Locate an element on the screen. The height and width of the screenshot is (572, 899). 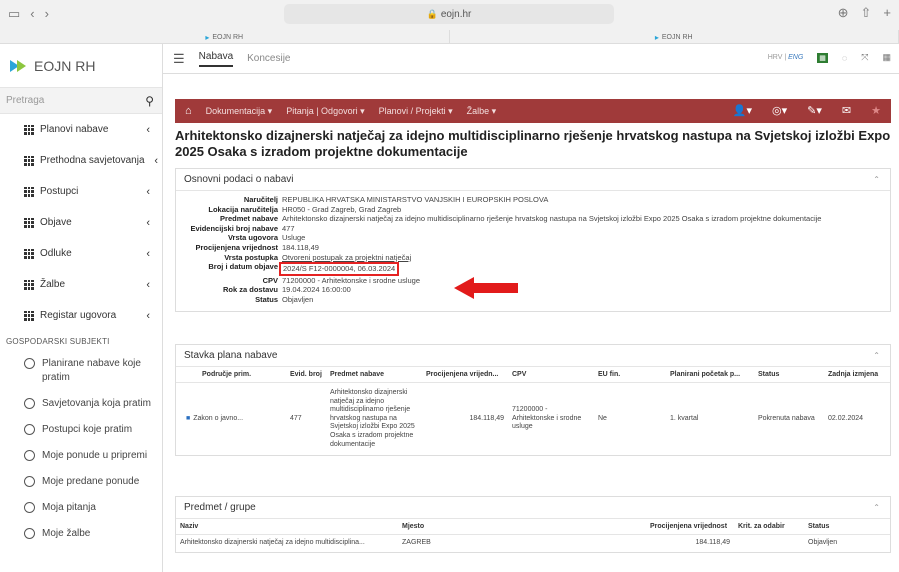
sidebar-item-moja-pitanja: Moja pitanja is located at coordinates (81, 508).